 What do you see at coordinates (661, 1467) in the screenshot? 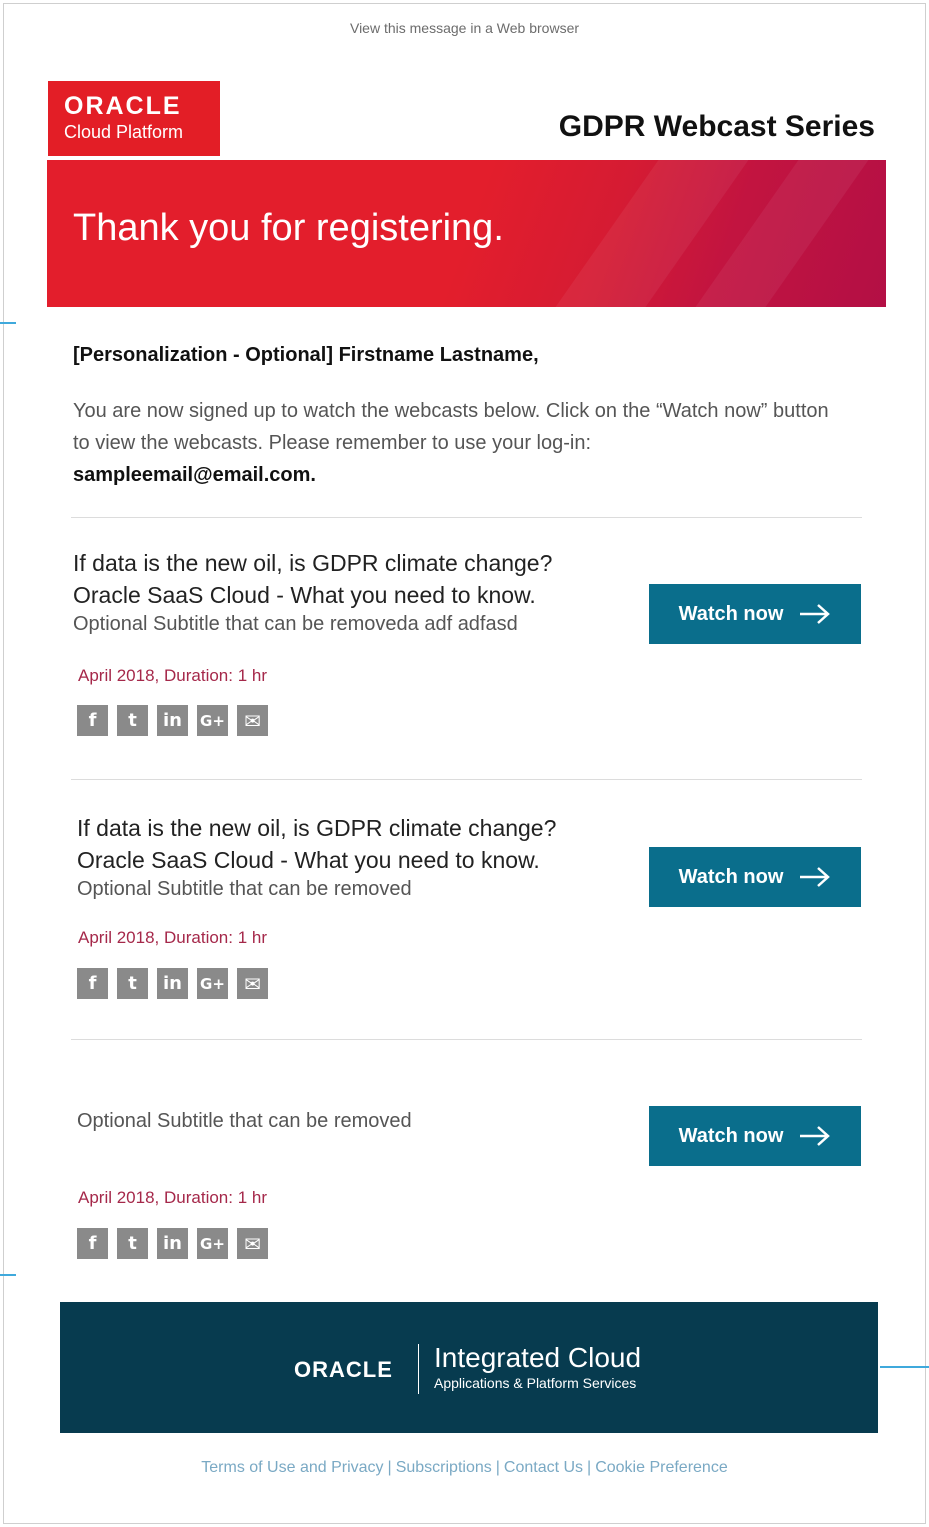
I see `cookie-preference-link: Cookie Preference` at bounding box center [661, 1467].